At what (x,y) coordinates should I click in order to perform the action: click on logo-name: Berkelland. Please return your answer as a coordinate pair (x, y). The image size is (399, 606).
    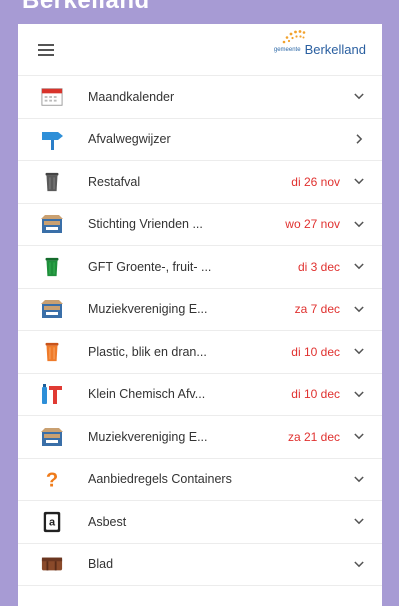
    Looking at the image, I should click on (335, 49).